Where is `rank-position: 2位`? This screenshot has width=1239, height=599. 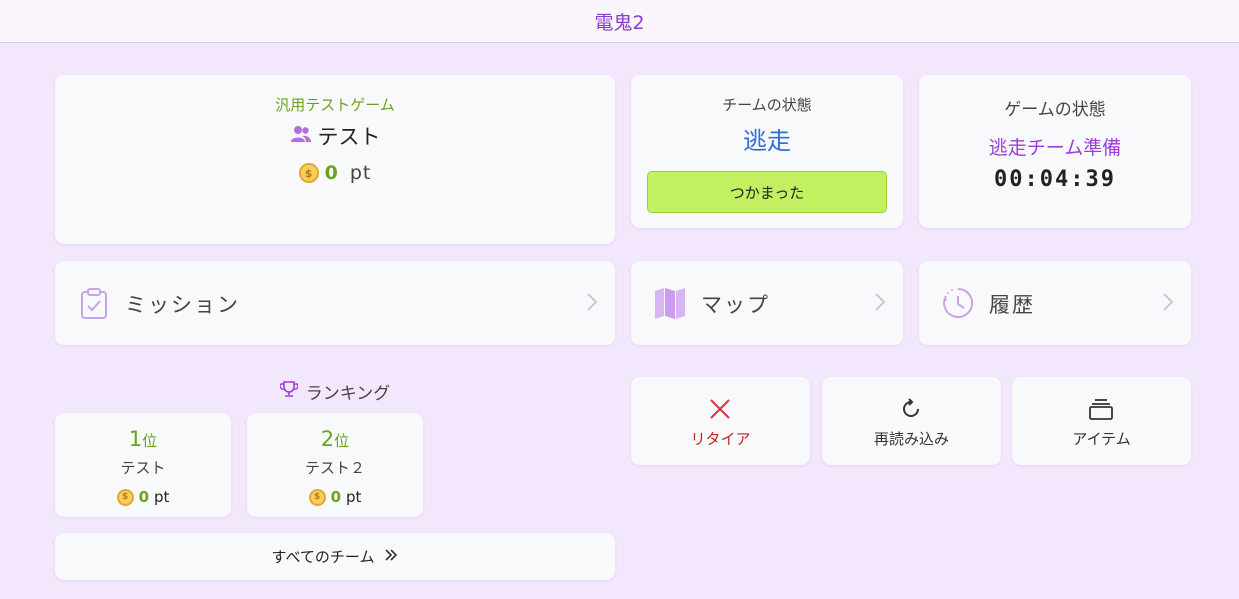
rank-position: 2位 is located at coordinates (335, 439).